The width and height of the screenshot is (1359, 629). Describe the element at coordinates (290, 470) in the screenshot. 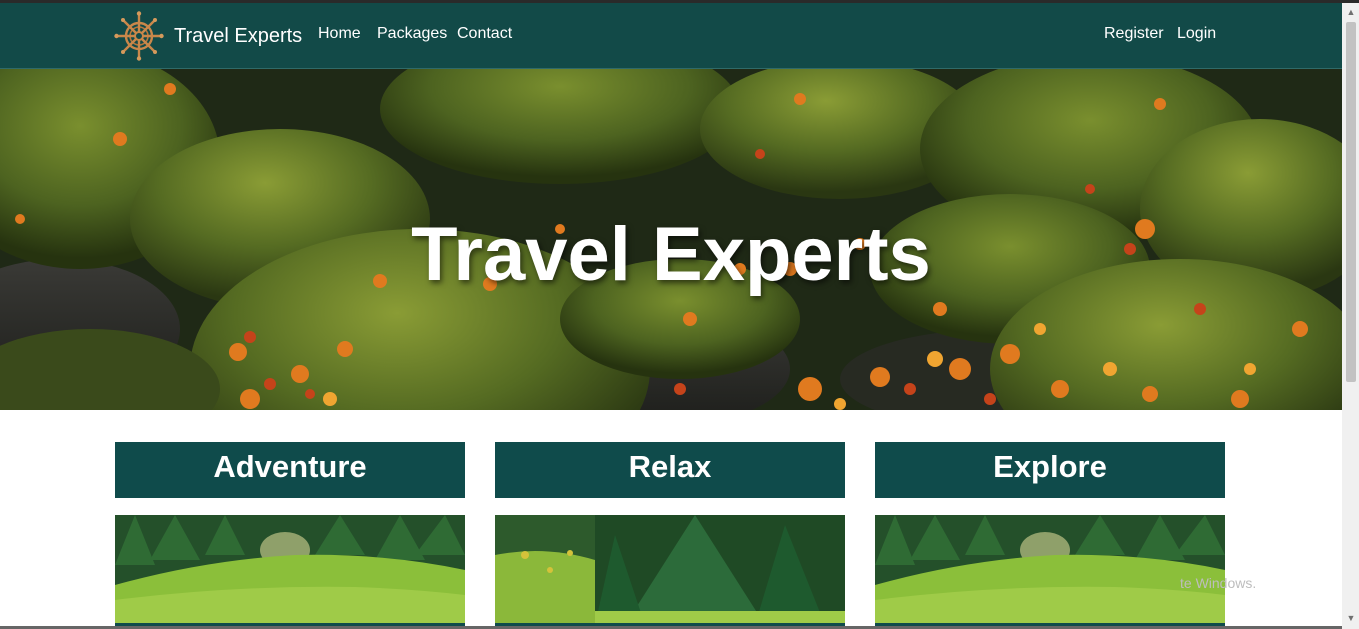

I see `card-title-adventure: Adventure` at that location.